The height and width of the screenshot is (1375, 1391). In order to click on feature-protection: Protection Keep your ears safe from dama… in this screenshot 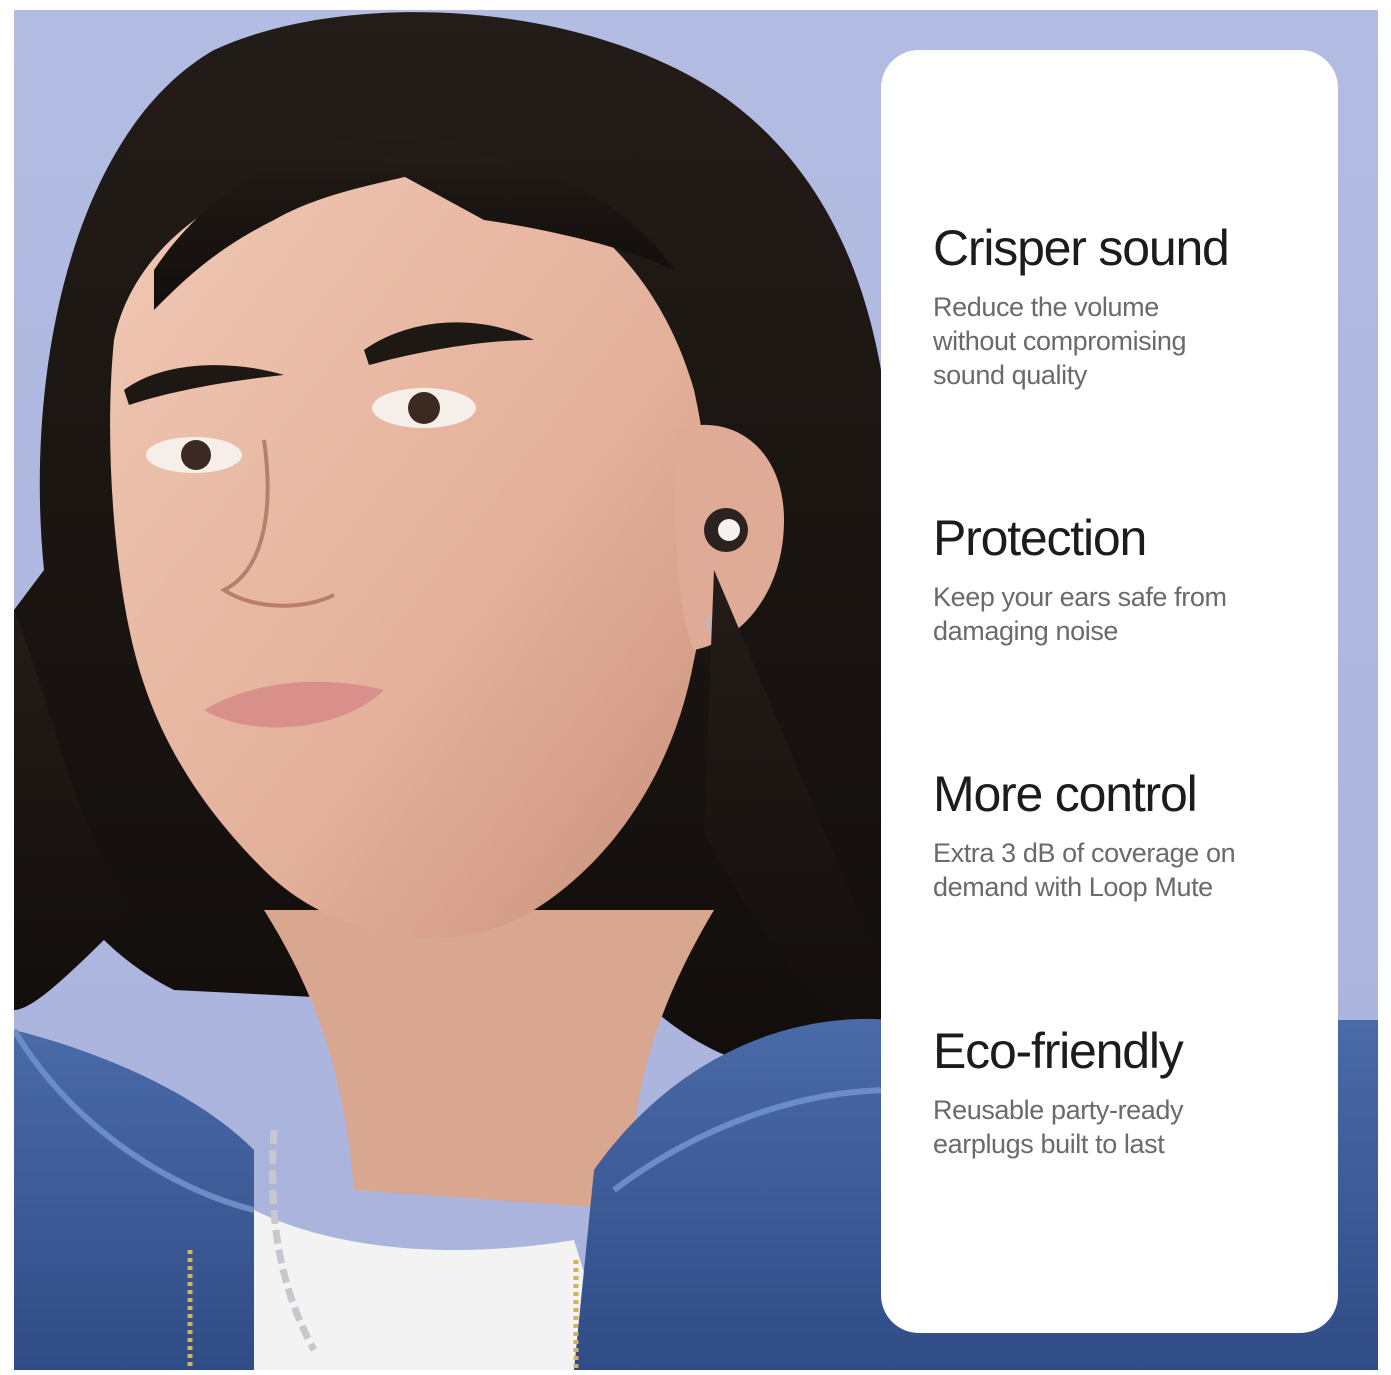, I will do `click(1123, 579)`.